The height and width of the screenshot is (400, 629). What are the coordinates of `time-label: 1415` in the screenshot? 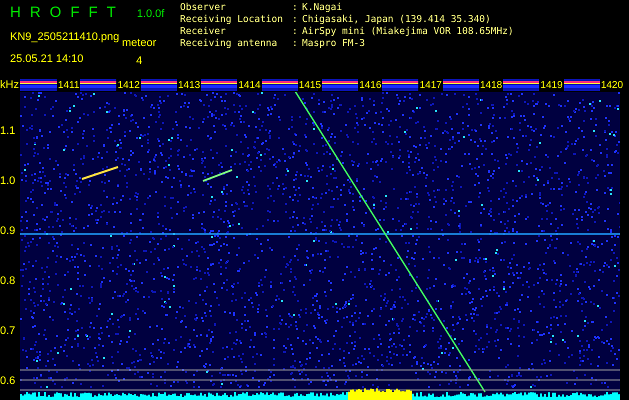 It's located at (310, 85).